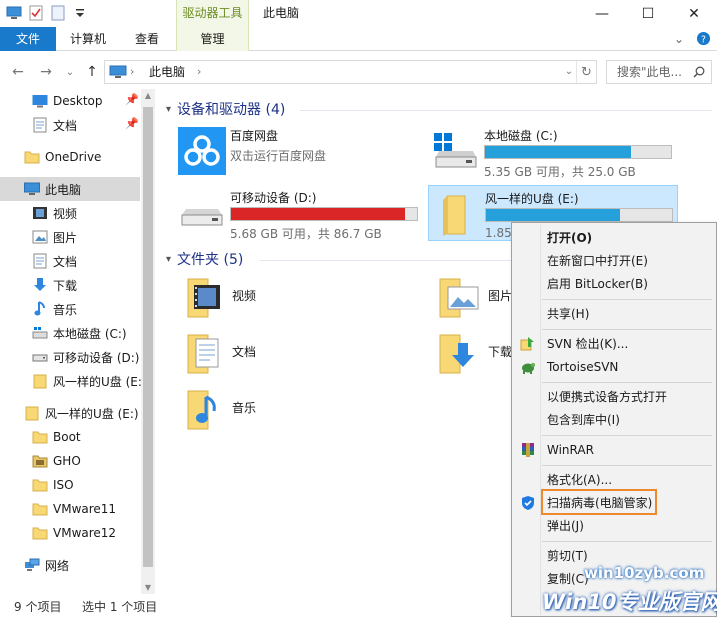 The image size is (717, 617). I want to click on tab-view: 查看, so click(147, 39).